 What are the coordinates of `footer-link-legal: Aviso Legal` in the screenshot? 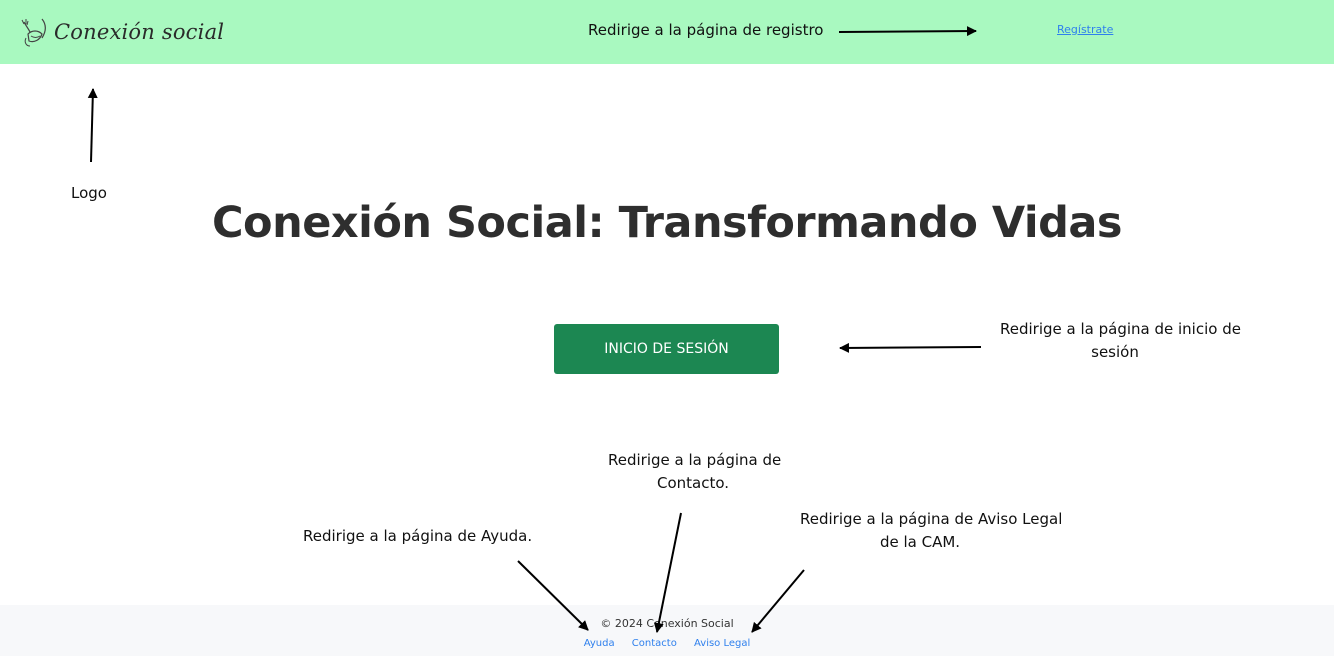 It's located at (722, 643).